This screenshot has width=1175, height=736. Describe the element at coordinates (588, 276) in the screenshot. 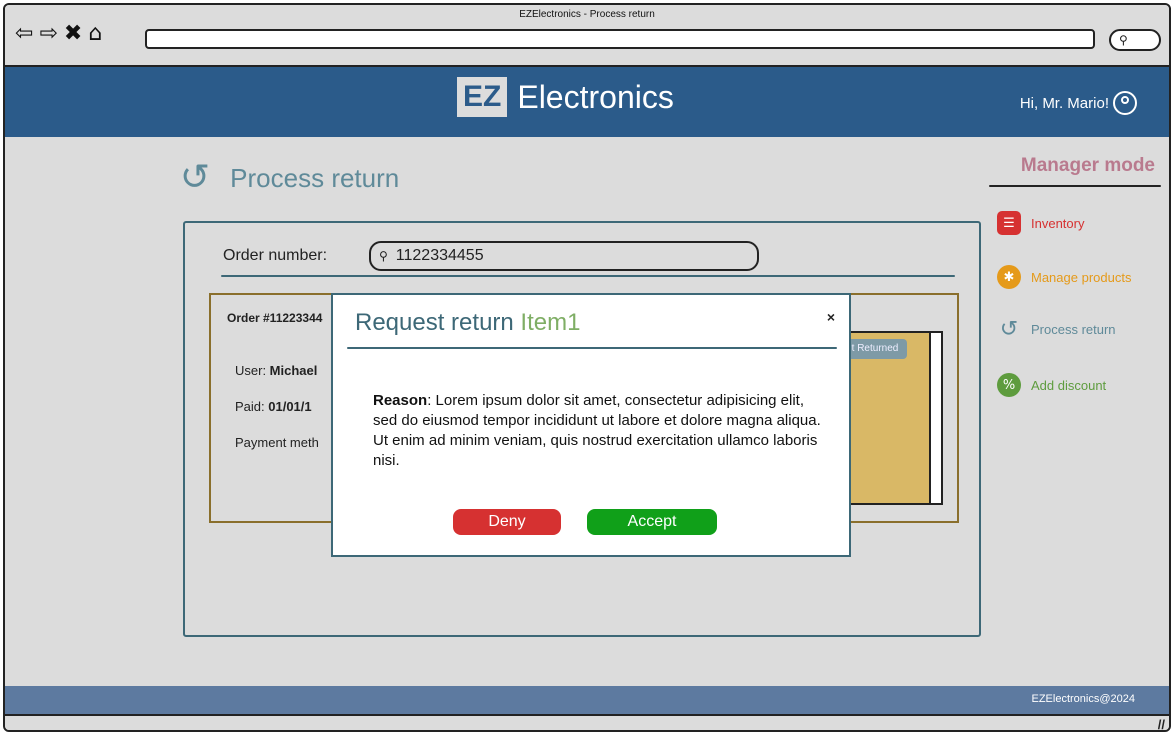

I see `search-divider` at that location.